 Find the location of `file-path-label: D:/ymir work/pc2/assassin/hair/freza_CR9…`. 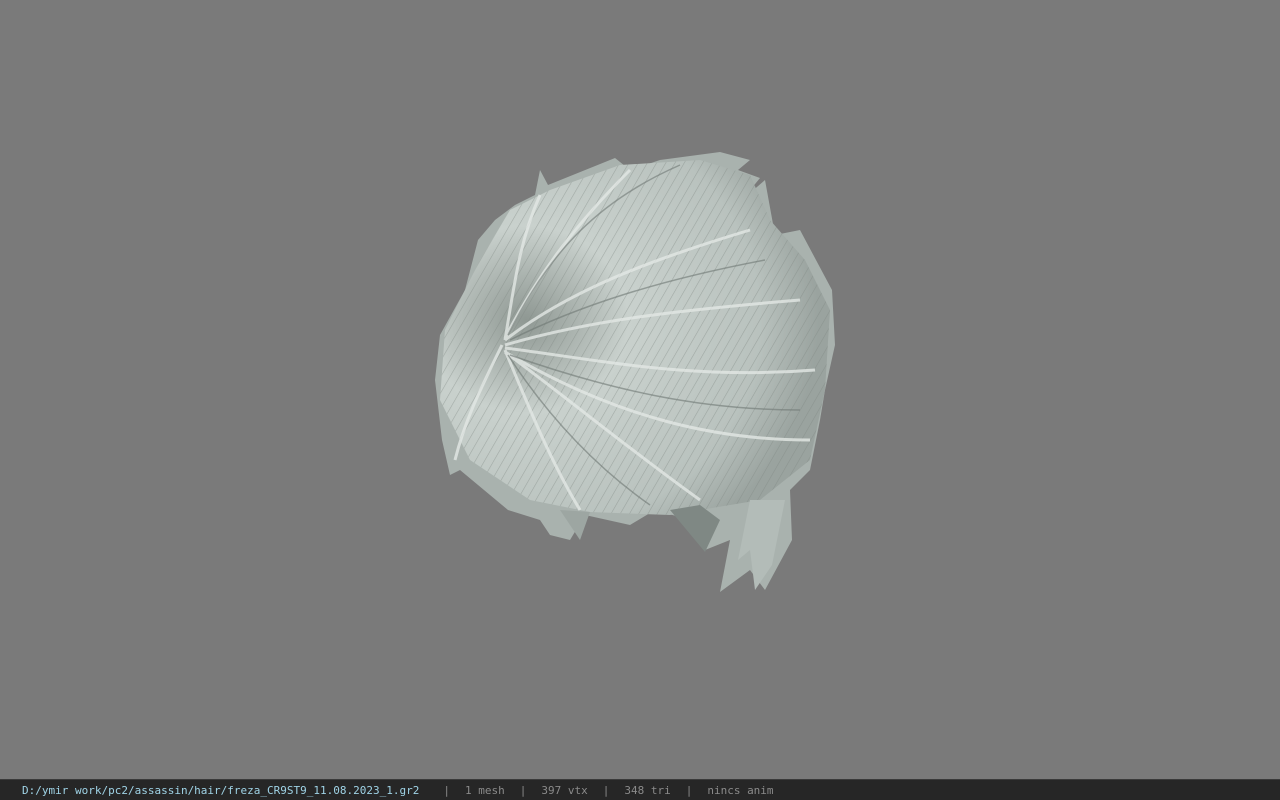

file-path-label: D:/ymir work/pc2/assassin/hair/freza_CR9… is located at coordinates (221, 790).